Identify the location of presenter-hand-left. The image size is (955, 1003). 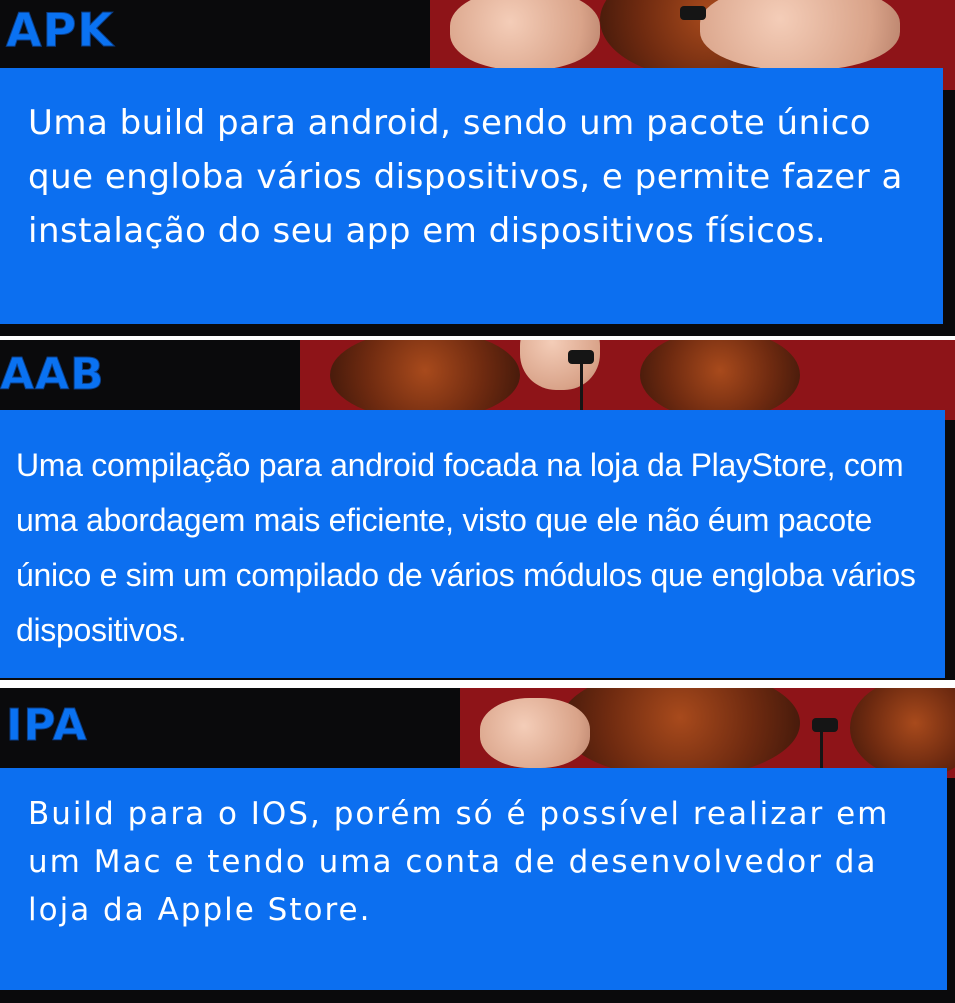
(525, 35).